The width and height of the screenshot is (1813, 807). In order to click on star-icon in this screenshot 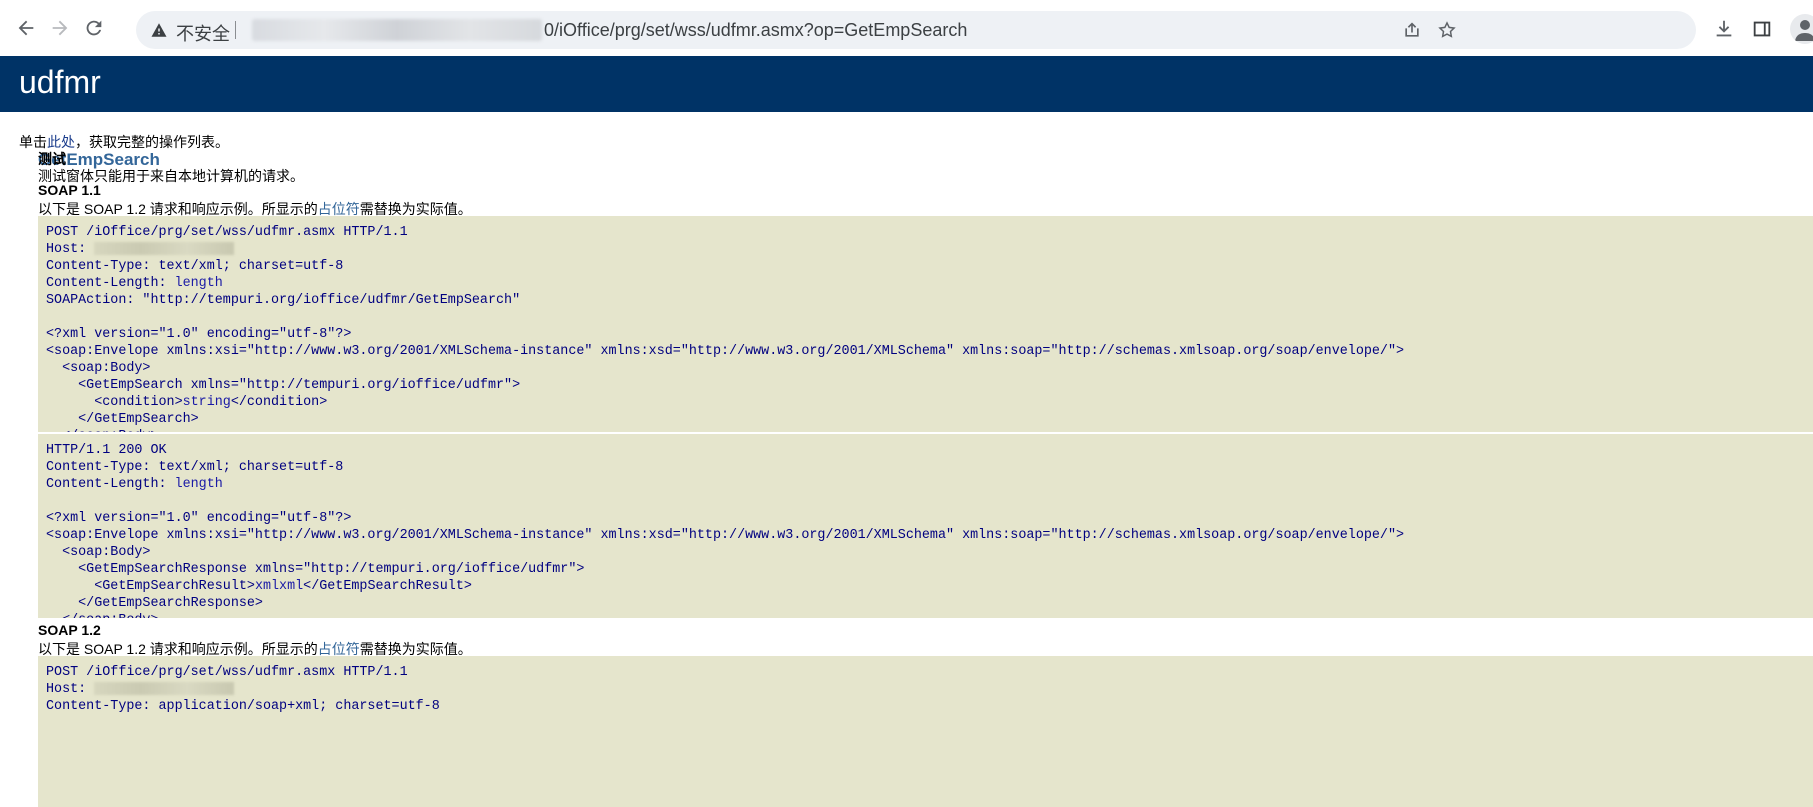, I will do `click(1447, 30)`.